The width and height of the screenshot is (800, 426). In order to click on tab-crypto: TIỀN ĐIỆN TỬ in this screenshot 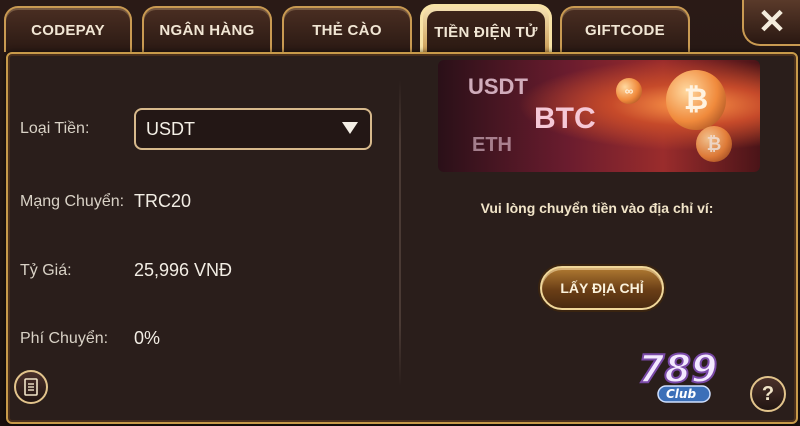, I will do `click(486, 29)`.